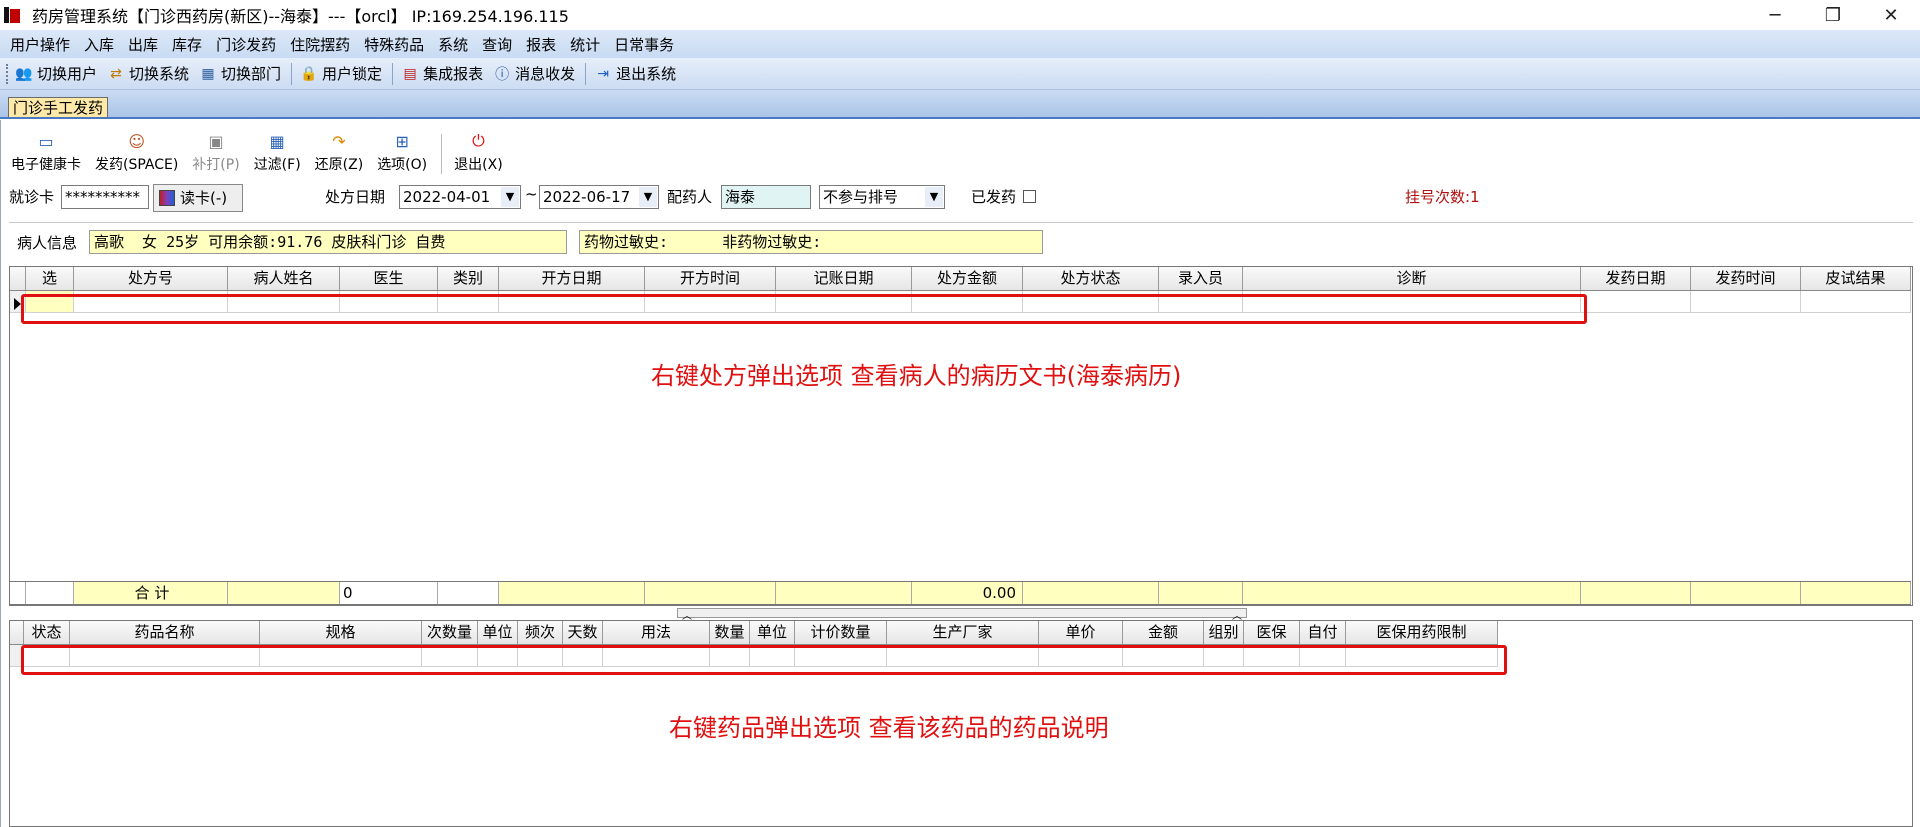 The image size is (1920, 827). I want to click on tab-manual-dispense: 门诊手工发药, so click(58, 107).